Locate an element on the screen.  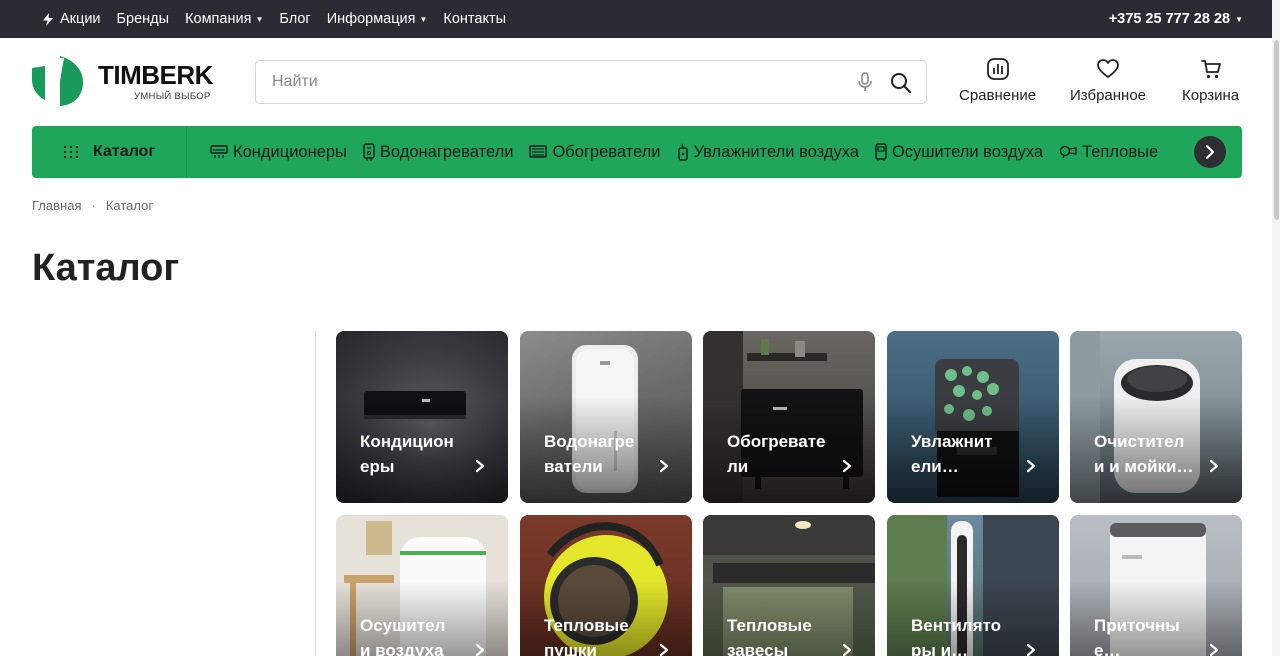
category-nav-label: Кондиционеры is located at coordinates (290, 151).